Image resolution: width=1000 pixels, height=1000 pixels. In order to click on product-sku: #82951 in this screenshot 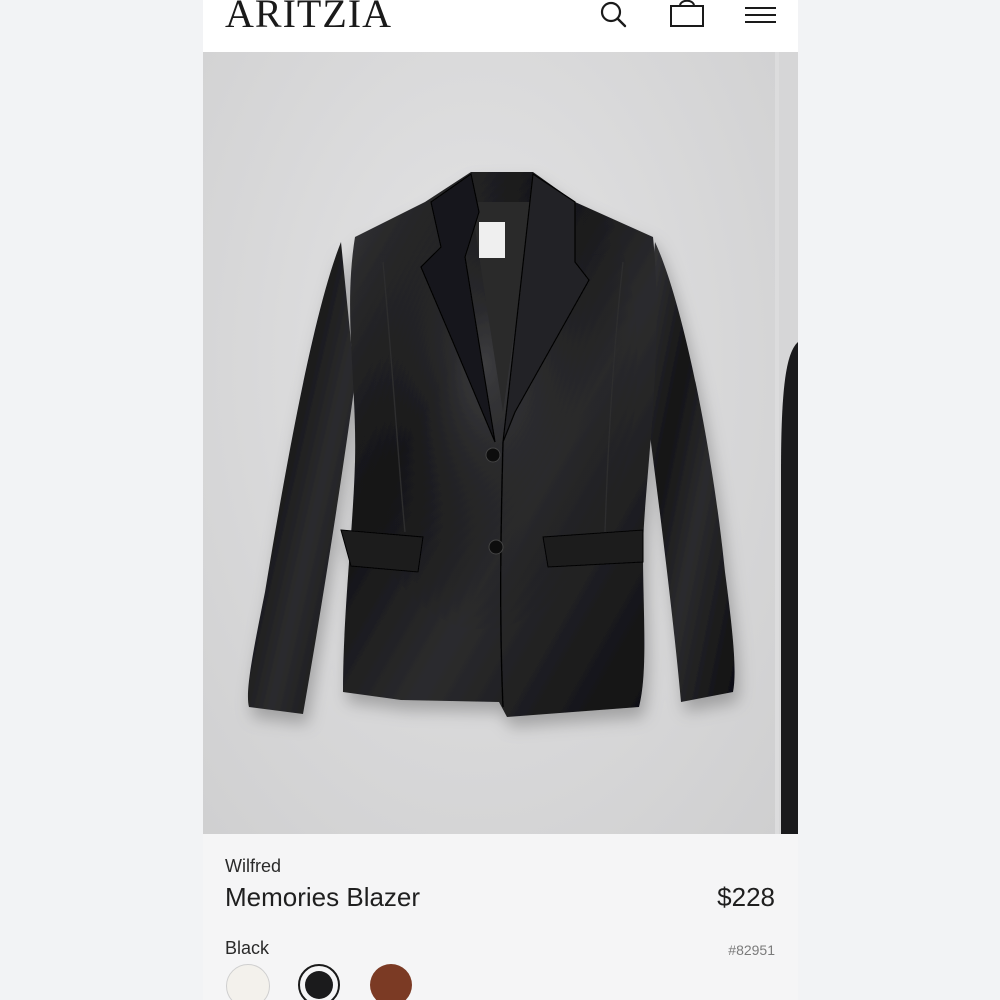, I will do `click(751, 950)`.